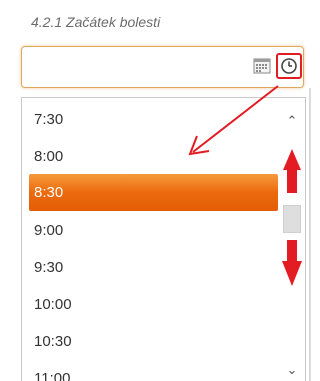 The height and width of the screenshot is (381, 320). What do you see at coordinates (153, 156) in the screenshot?
I see `time-option: 8:00` at bounding box center [153, 156].